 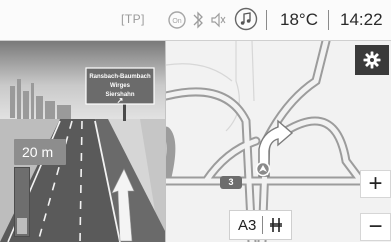 I want to click on svg-text: On, so click(x=176, y=21).